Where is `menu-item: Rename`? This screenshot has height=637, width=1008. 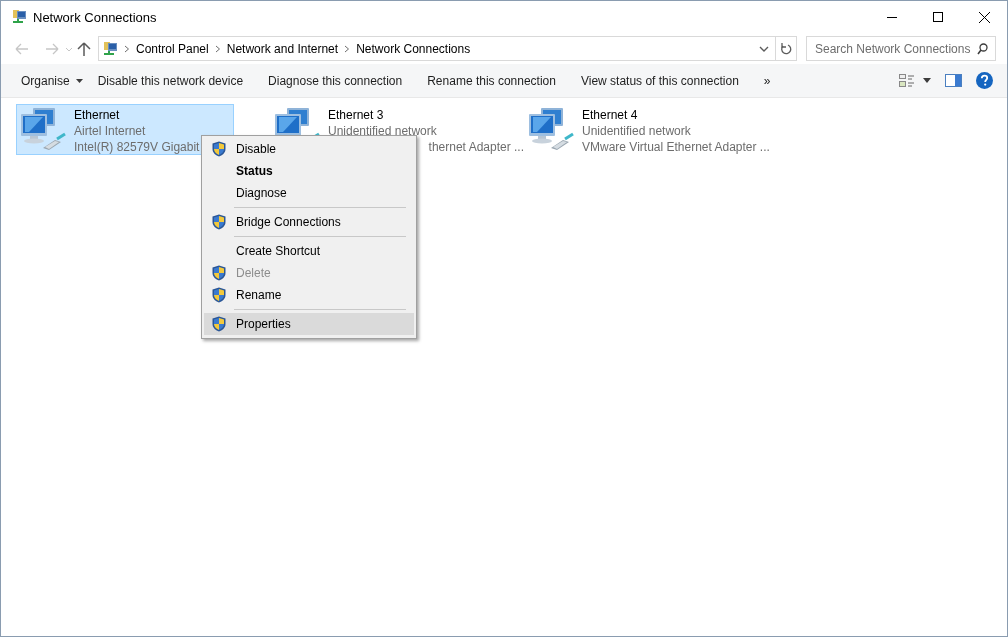 menu-item: Rename is located at coordinates (309, 295).